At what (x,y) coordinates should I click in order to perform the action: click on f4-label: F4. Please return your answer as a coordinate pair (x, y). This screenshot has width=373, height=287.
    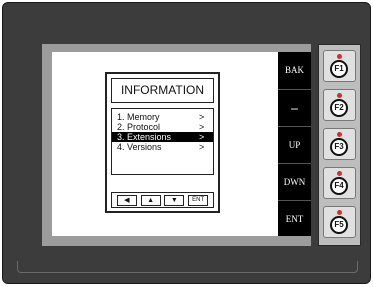
    Looking at the image, I should click on (339, 186).